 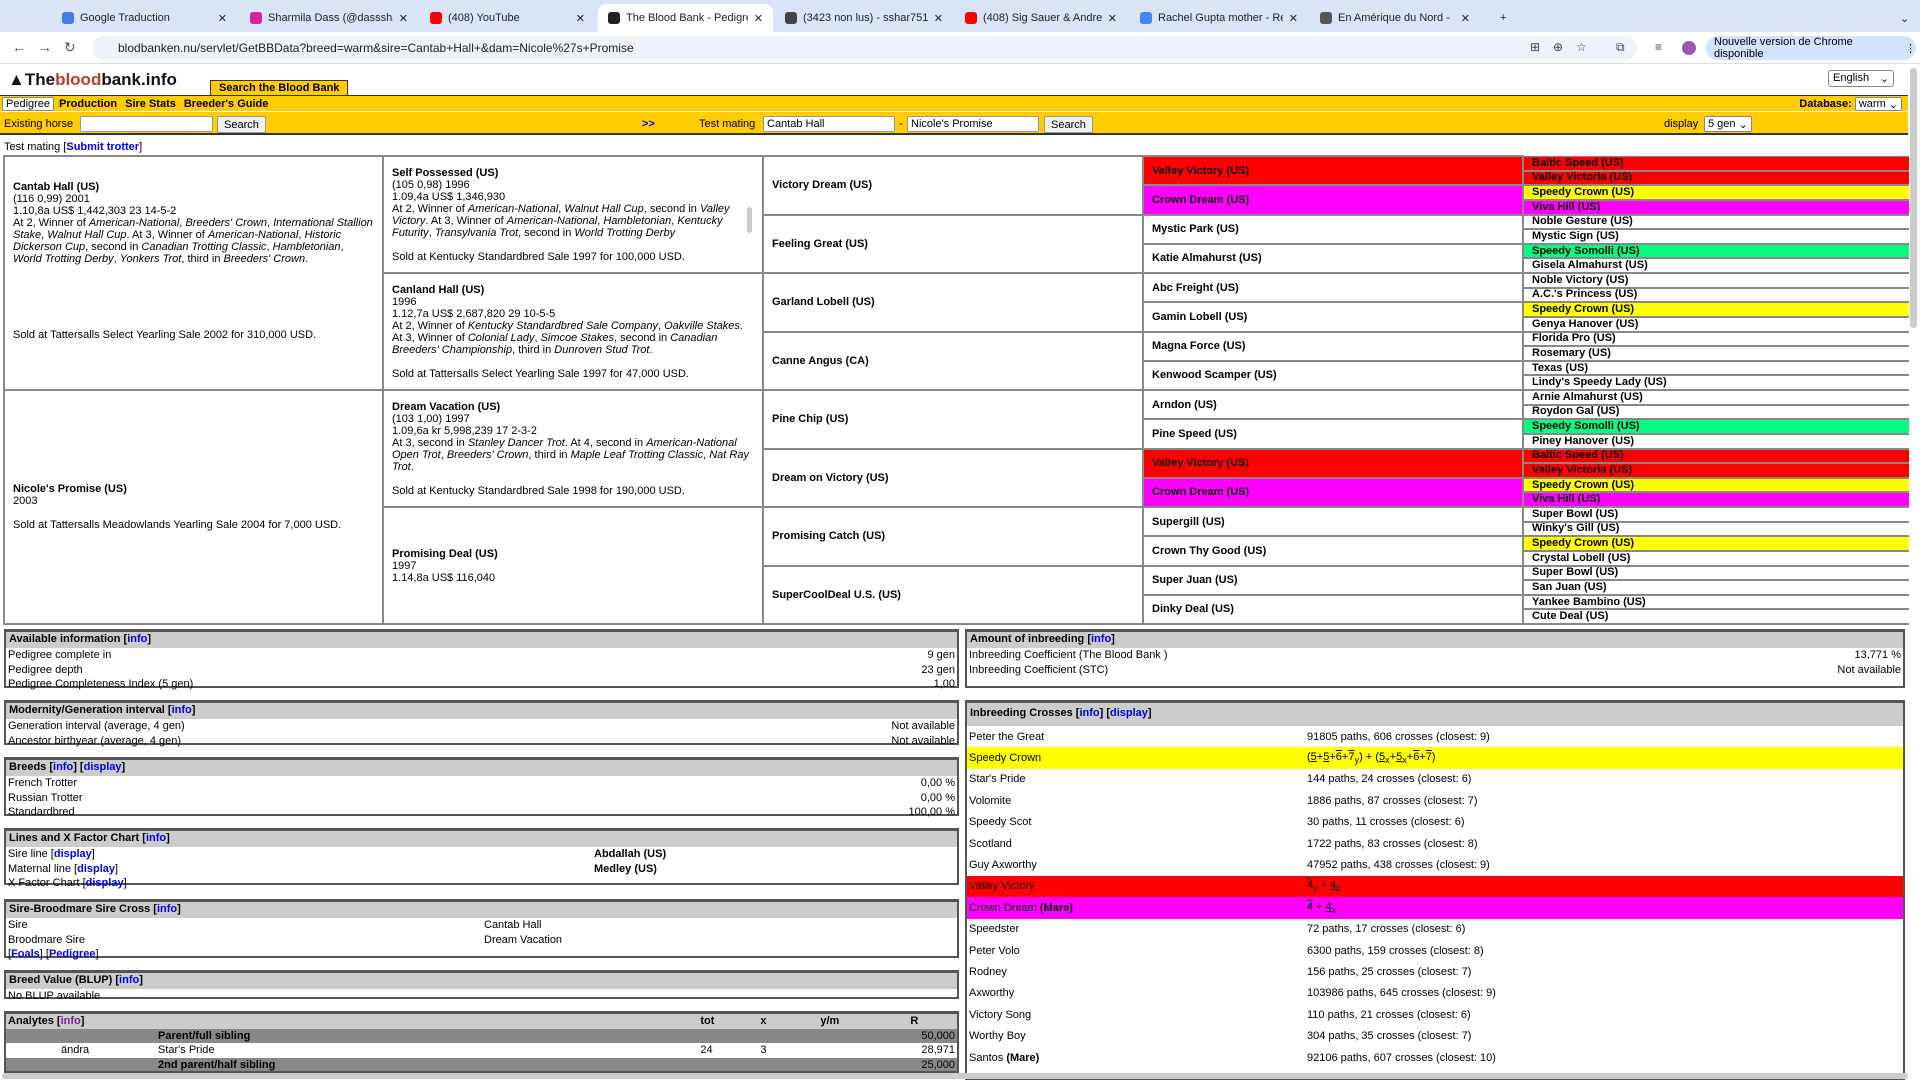 What do you see at coordinates (19, 47) in the screenshot?
I see `back-icon: ←` at bounding box center [19, 47].